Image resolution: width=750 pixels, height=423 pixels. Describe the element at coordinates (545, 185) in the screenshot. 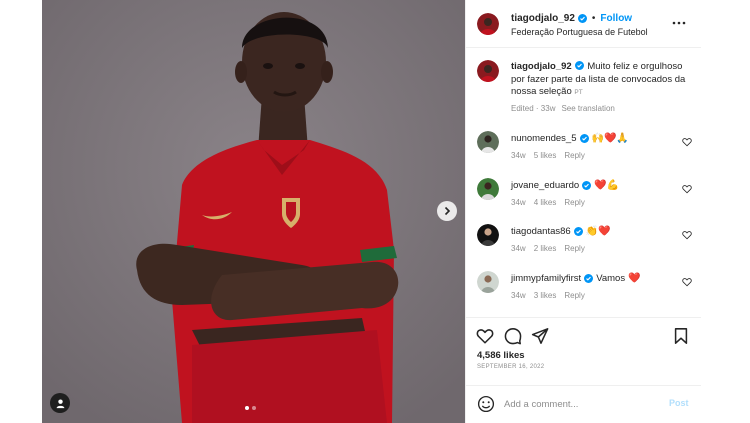

I see `comment-username: jovane_eduardo` at that location.